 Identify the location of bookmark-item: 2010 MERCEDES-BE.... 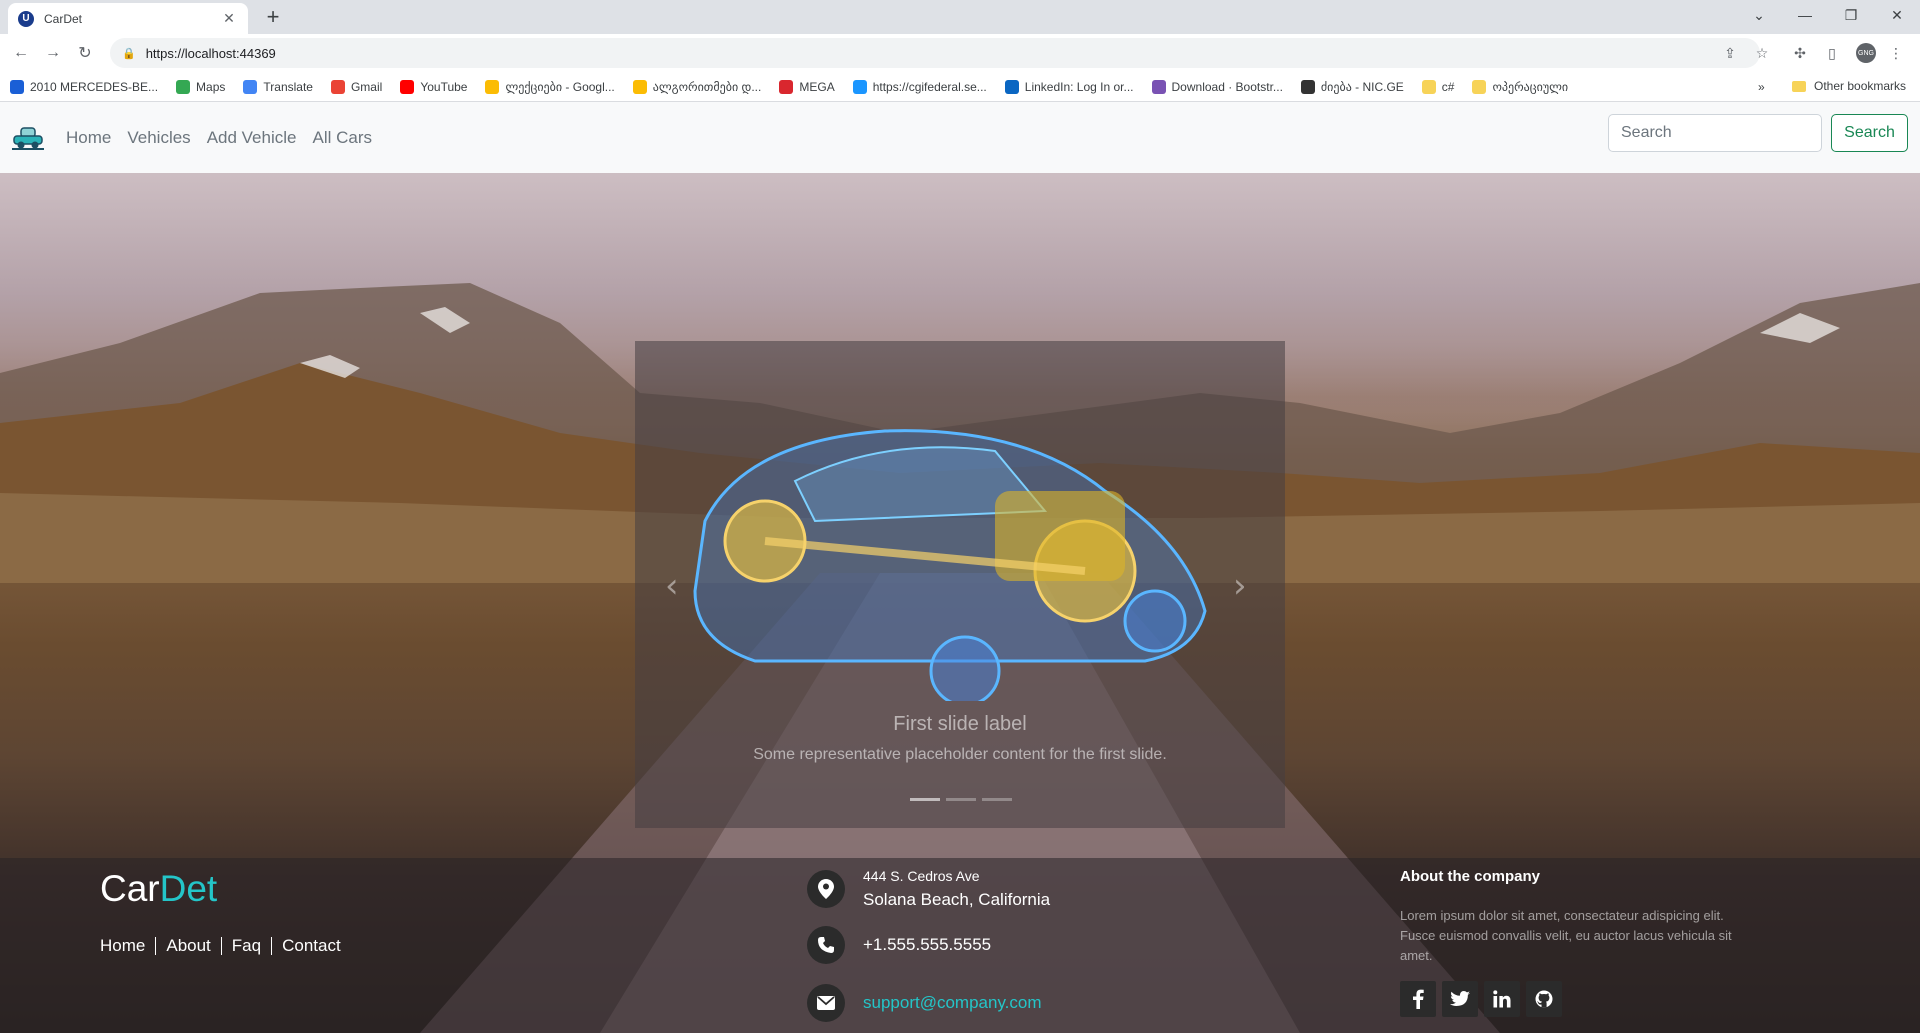
(84, 86).